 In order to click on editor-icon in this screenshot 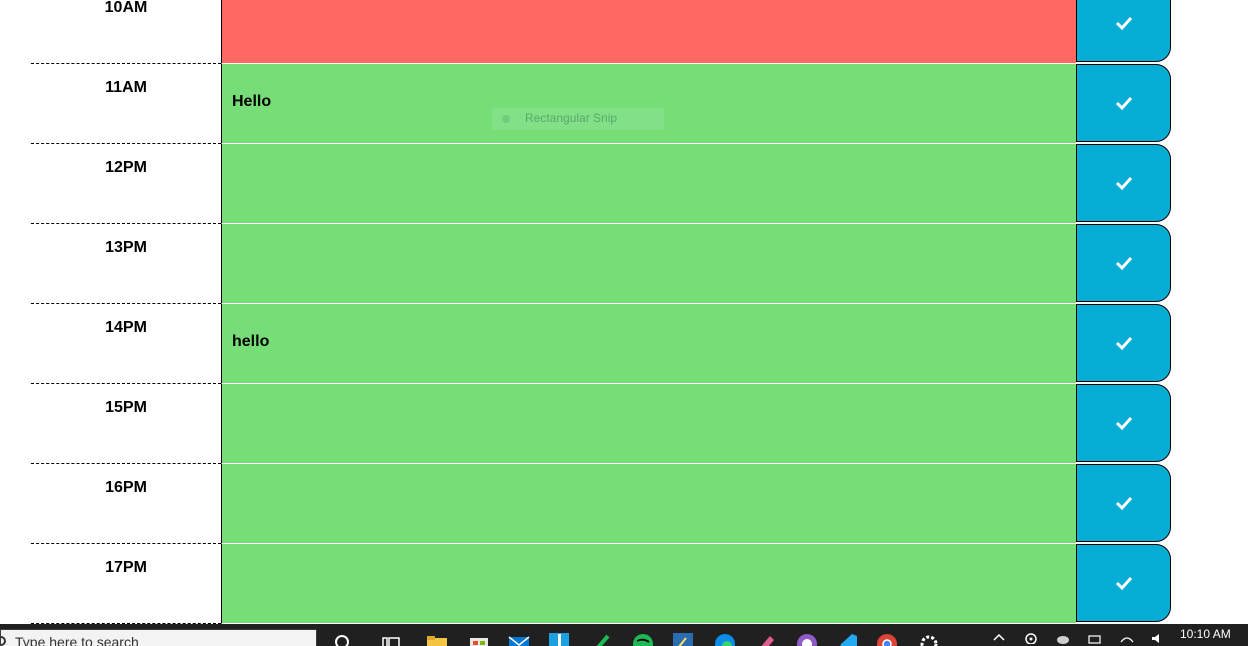, I will do `click(683, 639)`.